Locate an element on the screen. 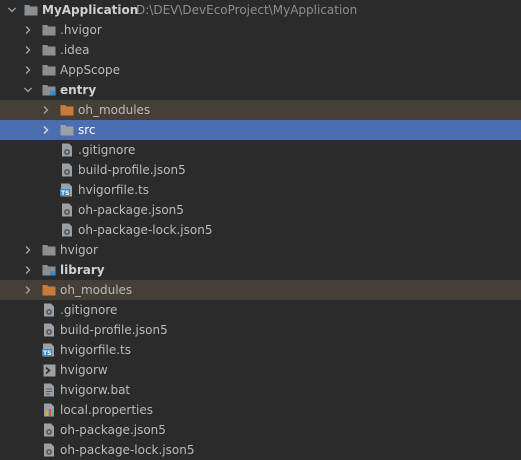 This screenshot has width=521, height=460. tree-item-hvigor: hvigor is located at coordinates (260, 250).